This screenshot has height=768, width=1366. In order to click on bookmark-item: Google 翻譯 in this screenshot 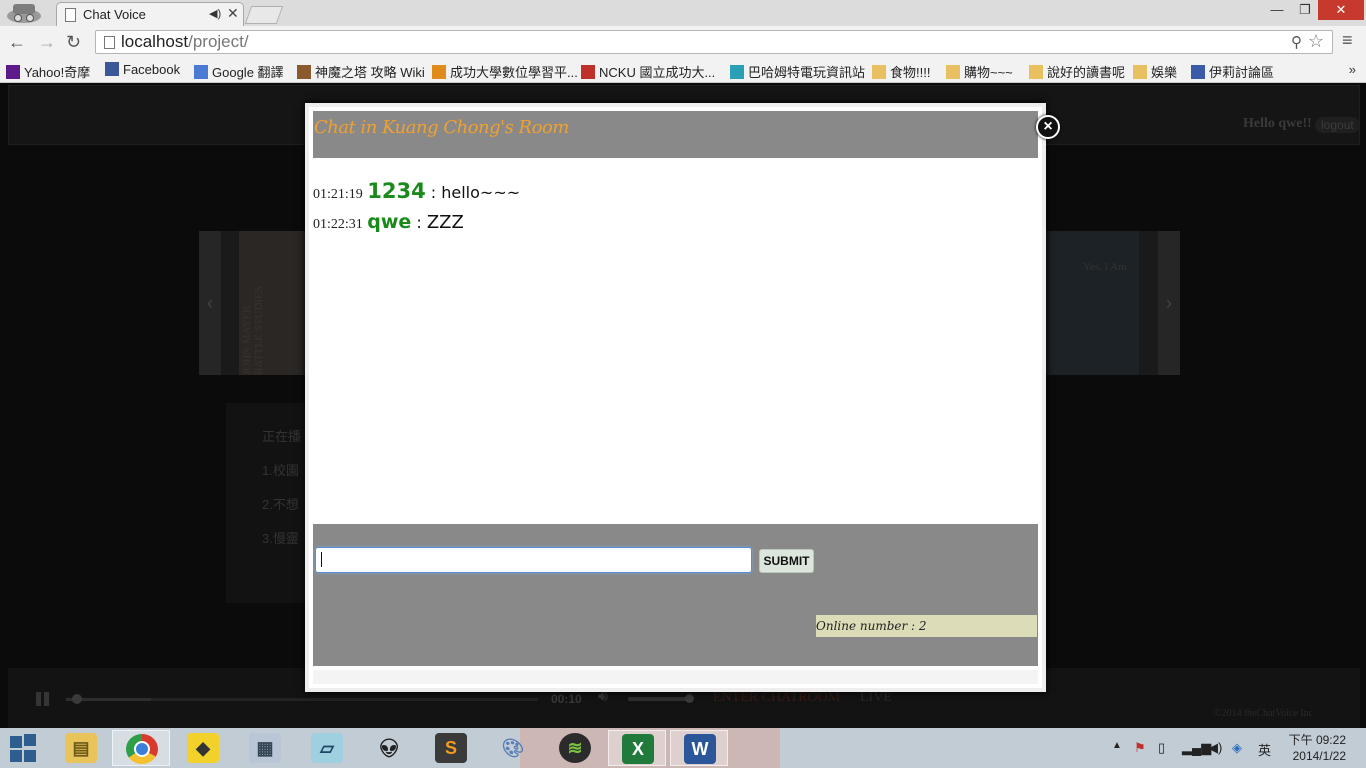, I will do `click(239, 71)`.